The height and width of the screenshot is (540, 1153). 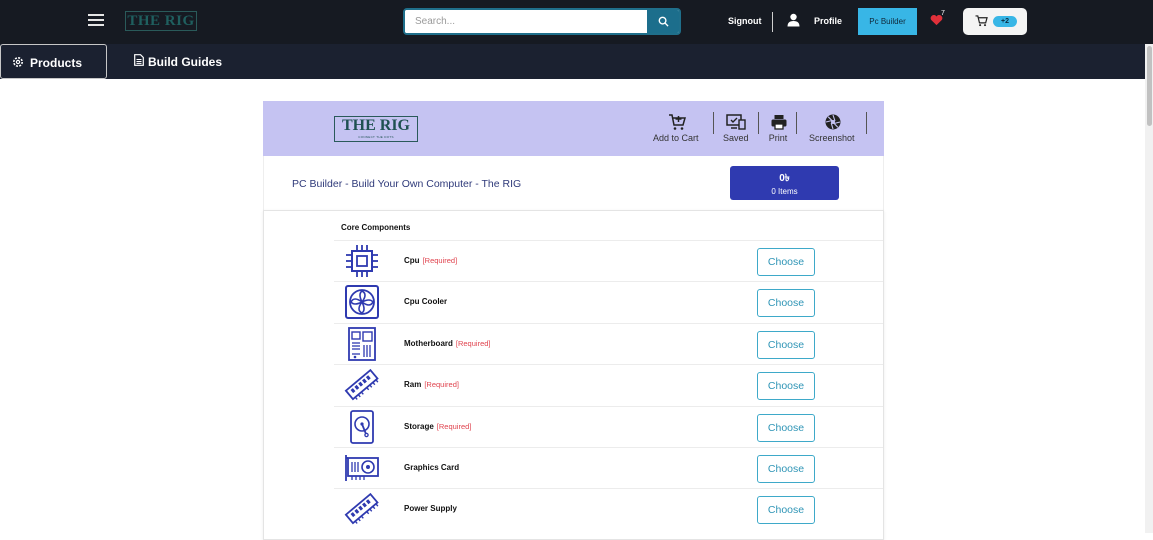 I want to click on builder-logo-tagline: CONNECT THE DOTS, so click(x=376, y=137).